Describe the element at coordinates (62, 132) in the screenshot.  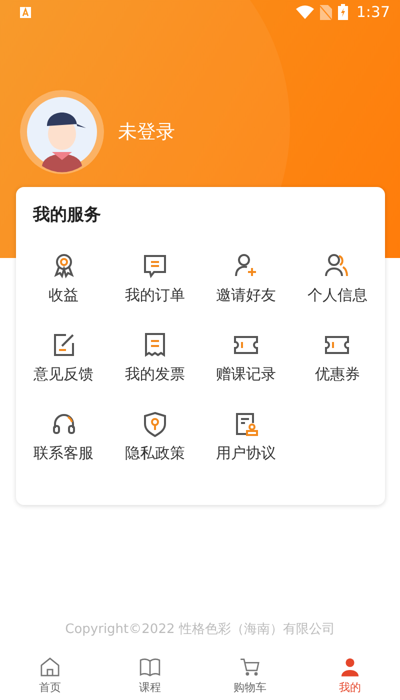
I see `avatar-icon` at that location.